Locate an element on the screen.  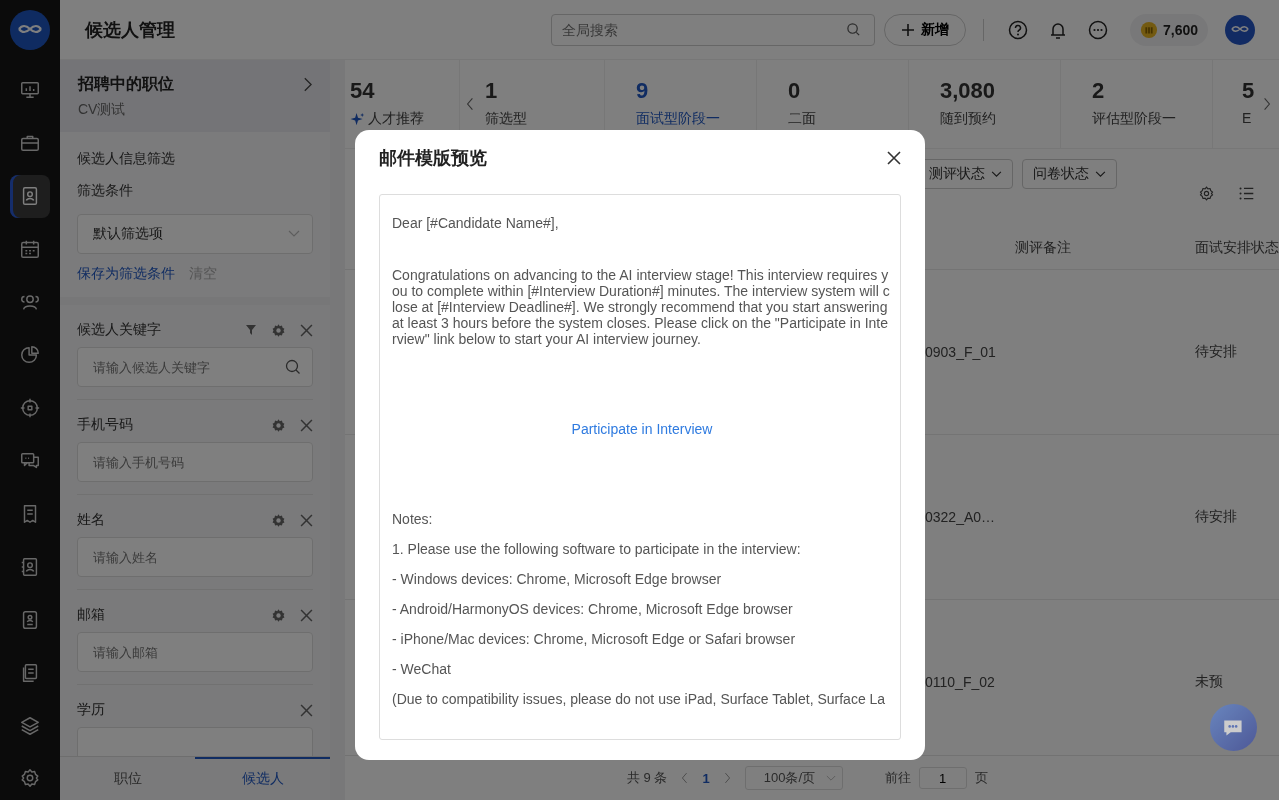
stat-label: E is located at coordinates (1247, 118).